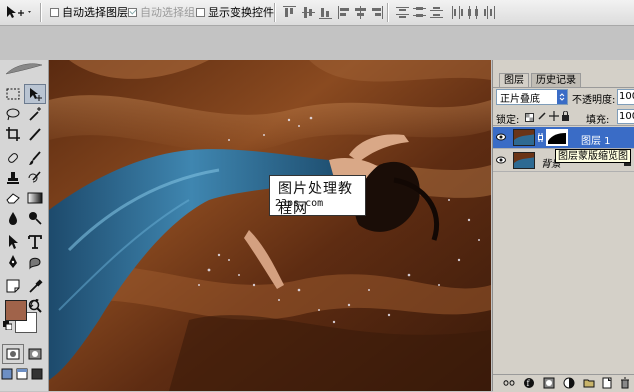 This screenshot has height=392, width=634. I want to click on tab-history: 历史记录, so click(556, 80).